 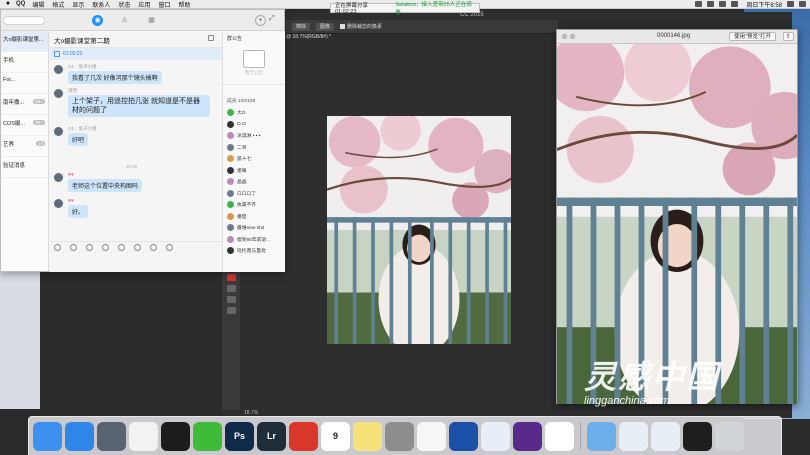 I want to click on list-item: 验证消息, so click(x=24, y=167).